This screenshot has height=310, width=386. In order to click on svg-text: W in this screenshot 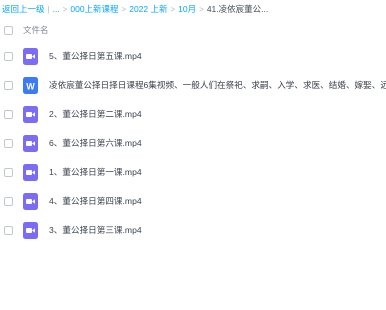, I will do `click(30, 86)`.